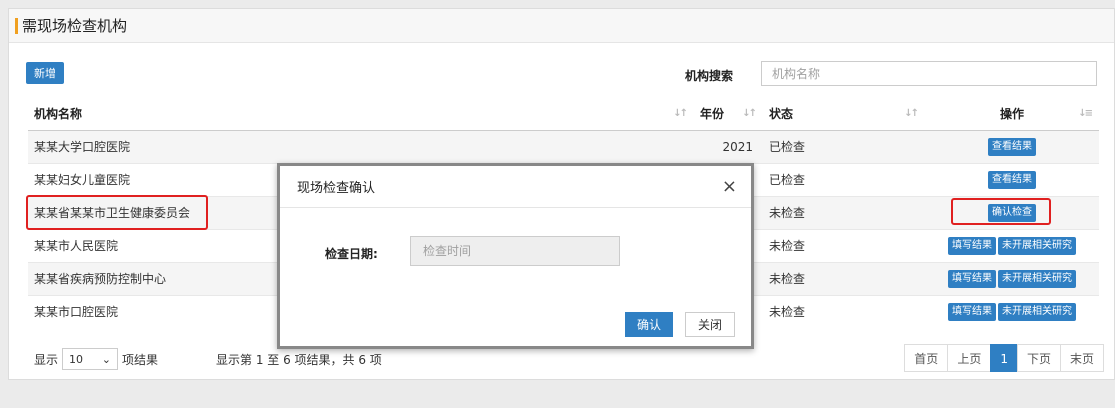  What do you see at coordinates (1085, 113) in the screenshot?
I see `sort-desc-icon: ↓≡` at bounding box center [1085, 113].